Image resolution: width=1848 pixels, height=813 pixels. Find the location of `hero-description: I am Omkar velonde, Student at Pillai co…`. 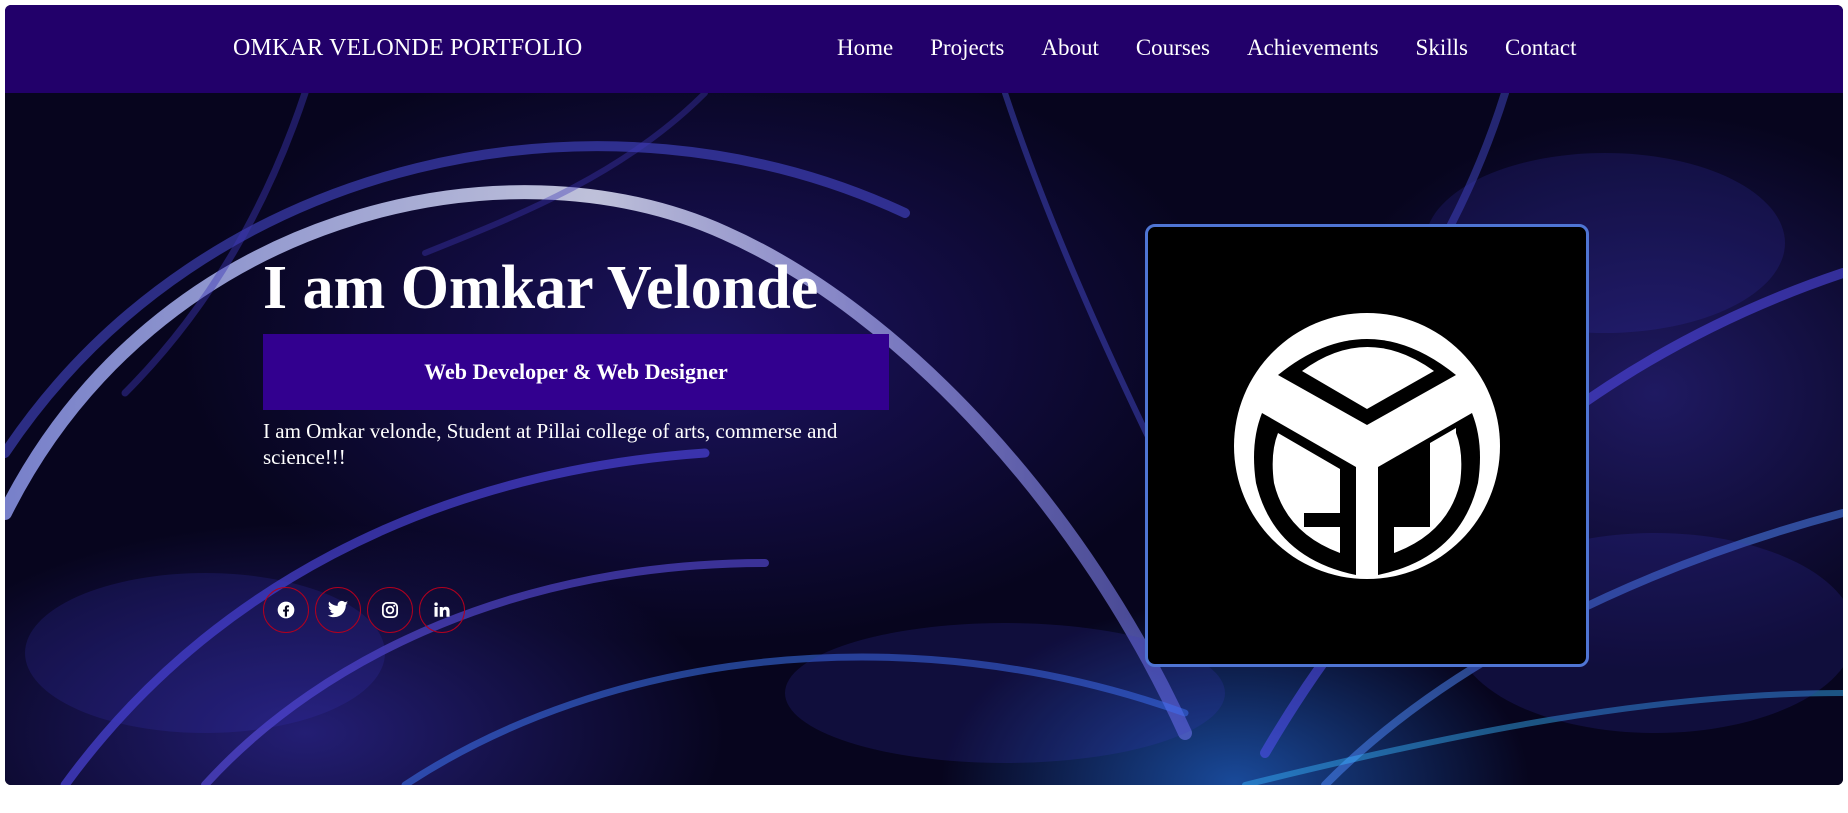

hero-description: I am Omkar velonde, Student at Pillai co… is located at coordinates (550, 444).